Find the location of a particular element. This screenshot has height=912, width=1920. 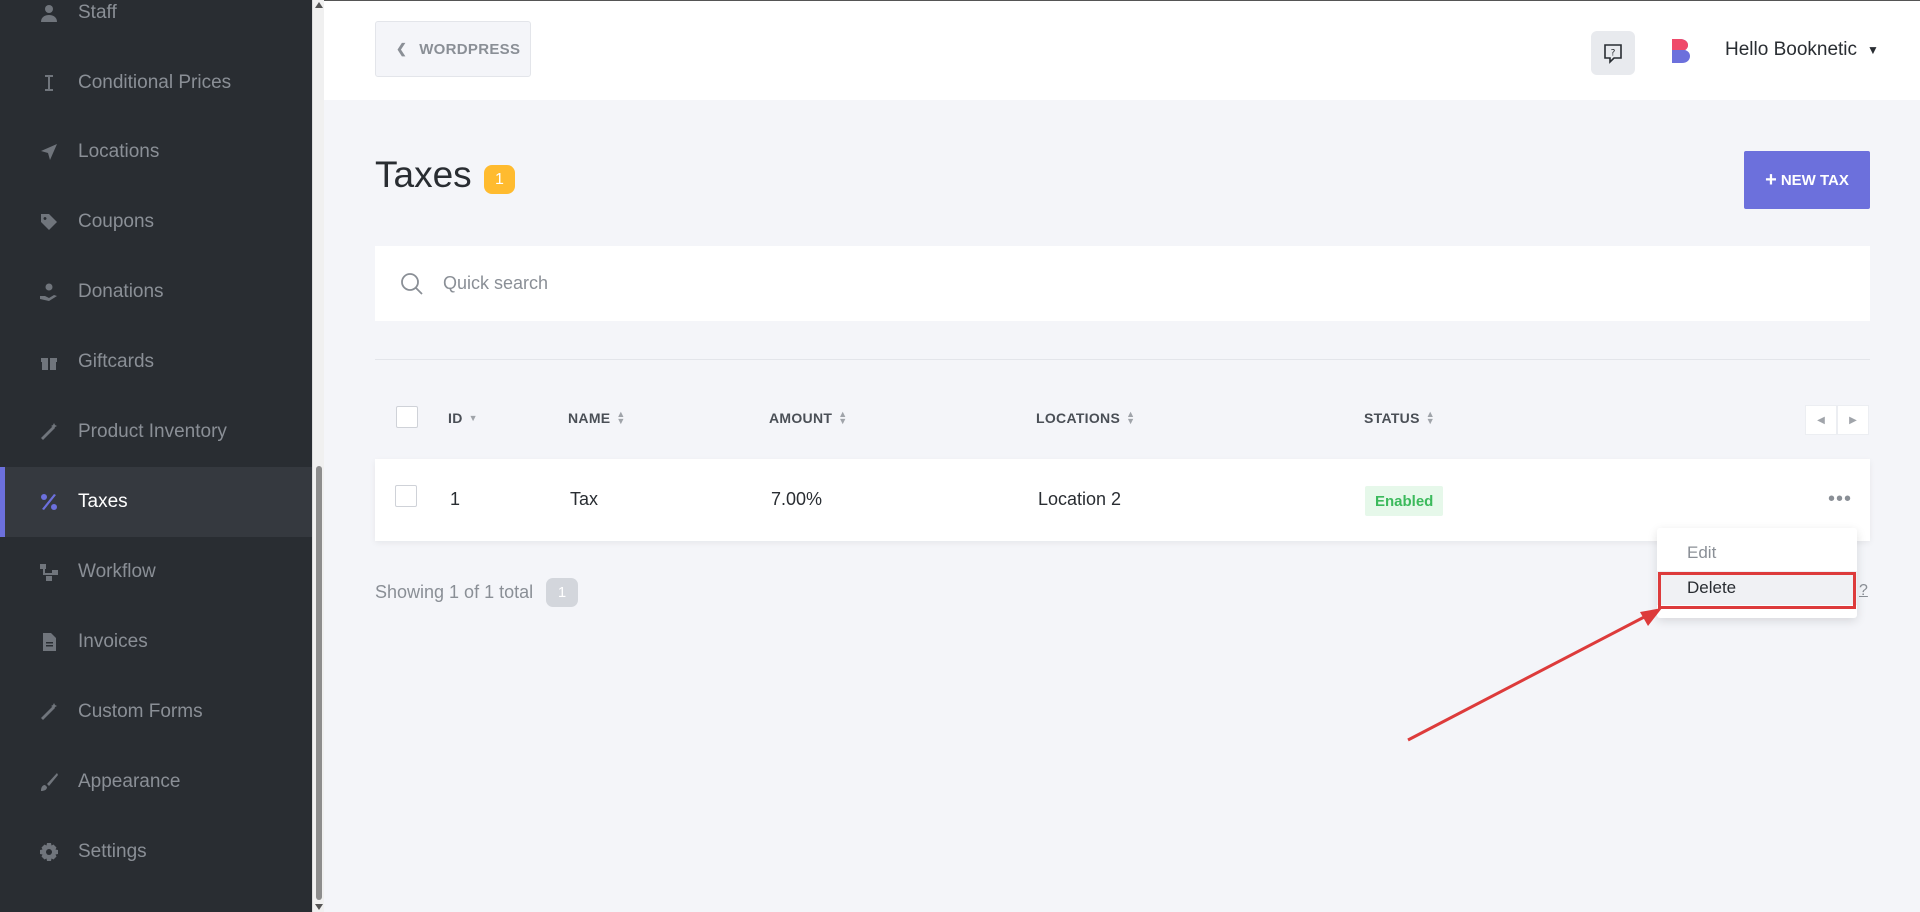

column-header-label: STATUS is located at coordinates (1392, 418).